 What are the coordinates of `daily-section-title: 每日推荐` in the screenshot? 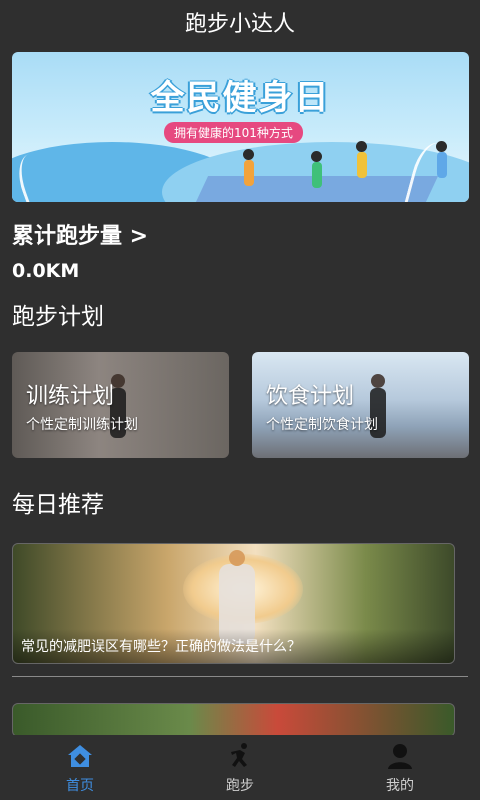 It's located at (58, 505).